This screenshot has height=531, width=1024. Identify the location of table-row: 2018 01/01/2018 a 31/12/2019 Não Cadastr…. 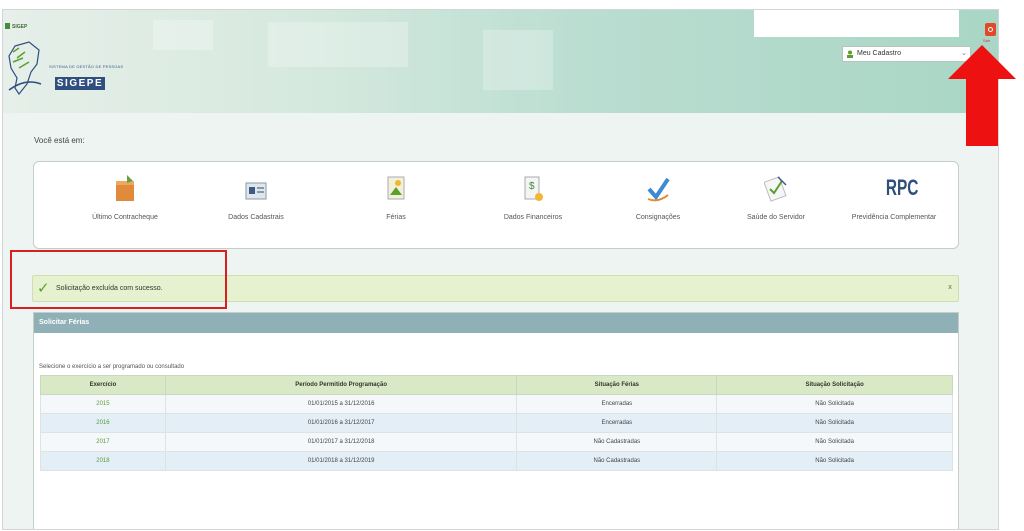
(496, 461).